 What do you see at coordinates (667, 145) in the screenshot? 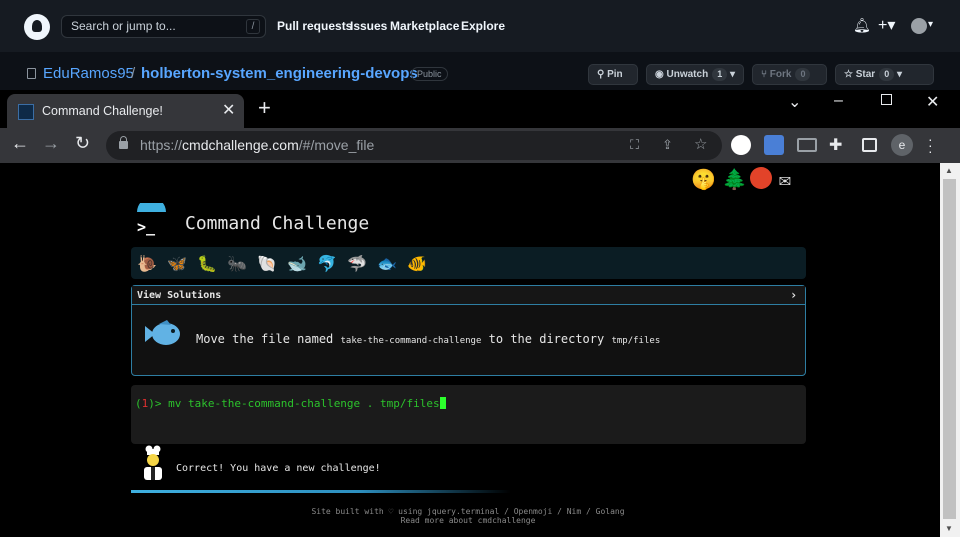
I see `share-icon: ⇪` at bounding box center [667, 145].